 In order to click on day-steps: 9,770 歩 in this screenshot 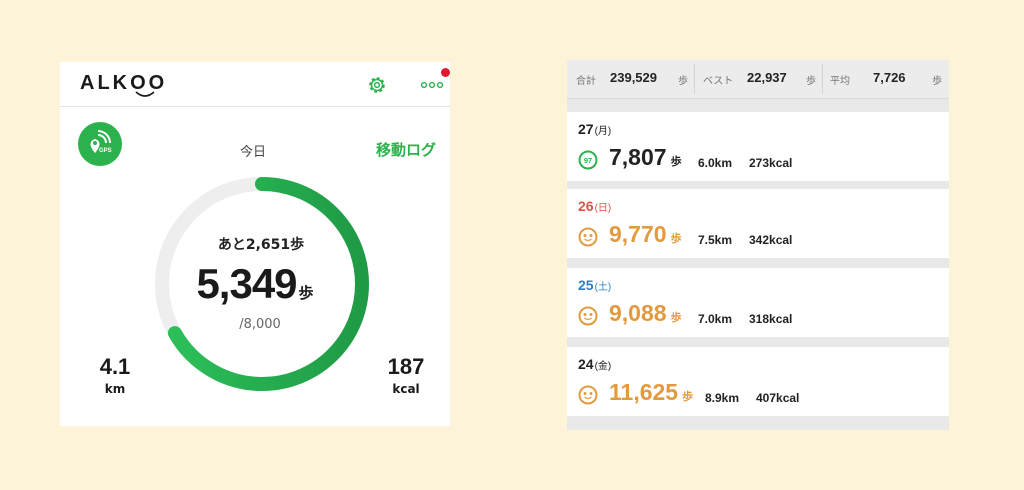, I will do `click(645, 234)`.